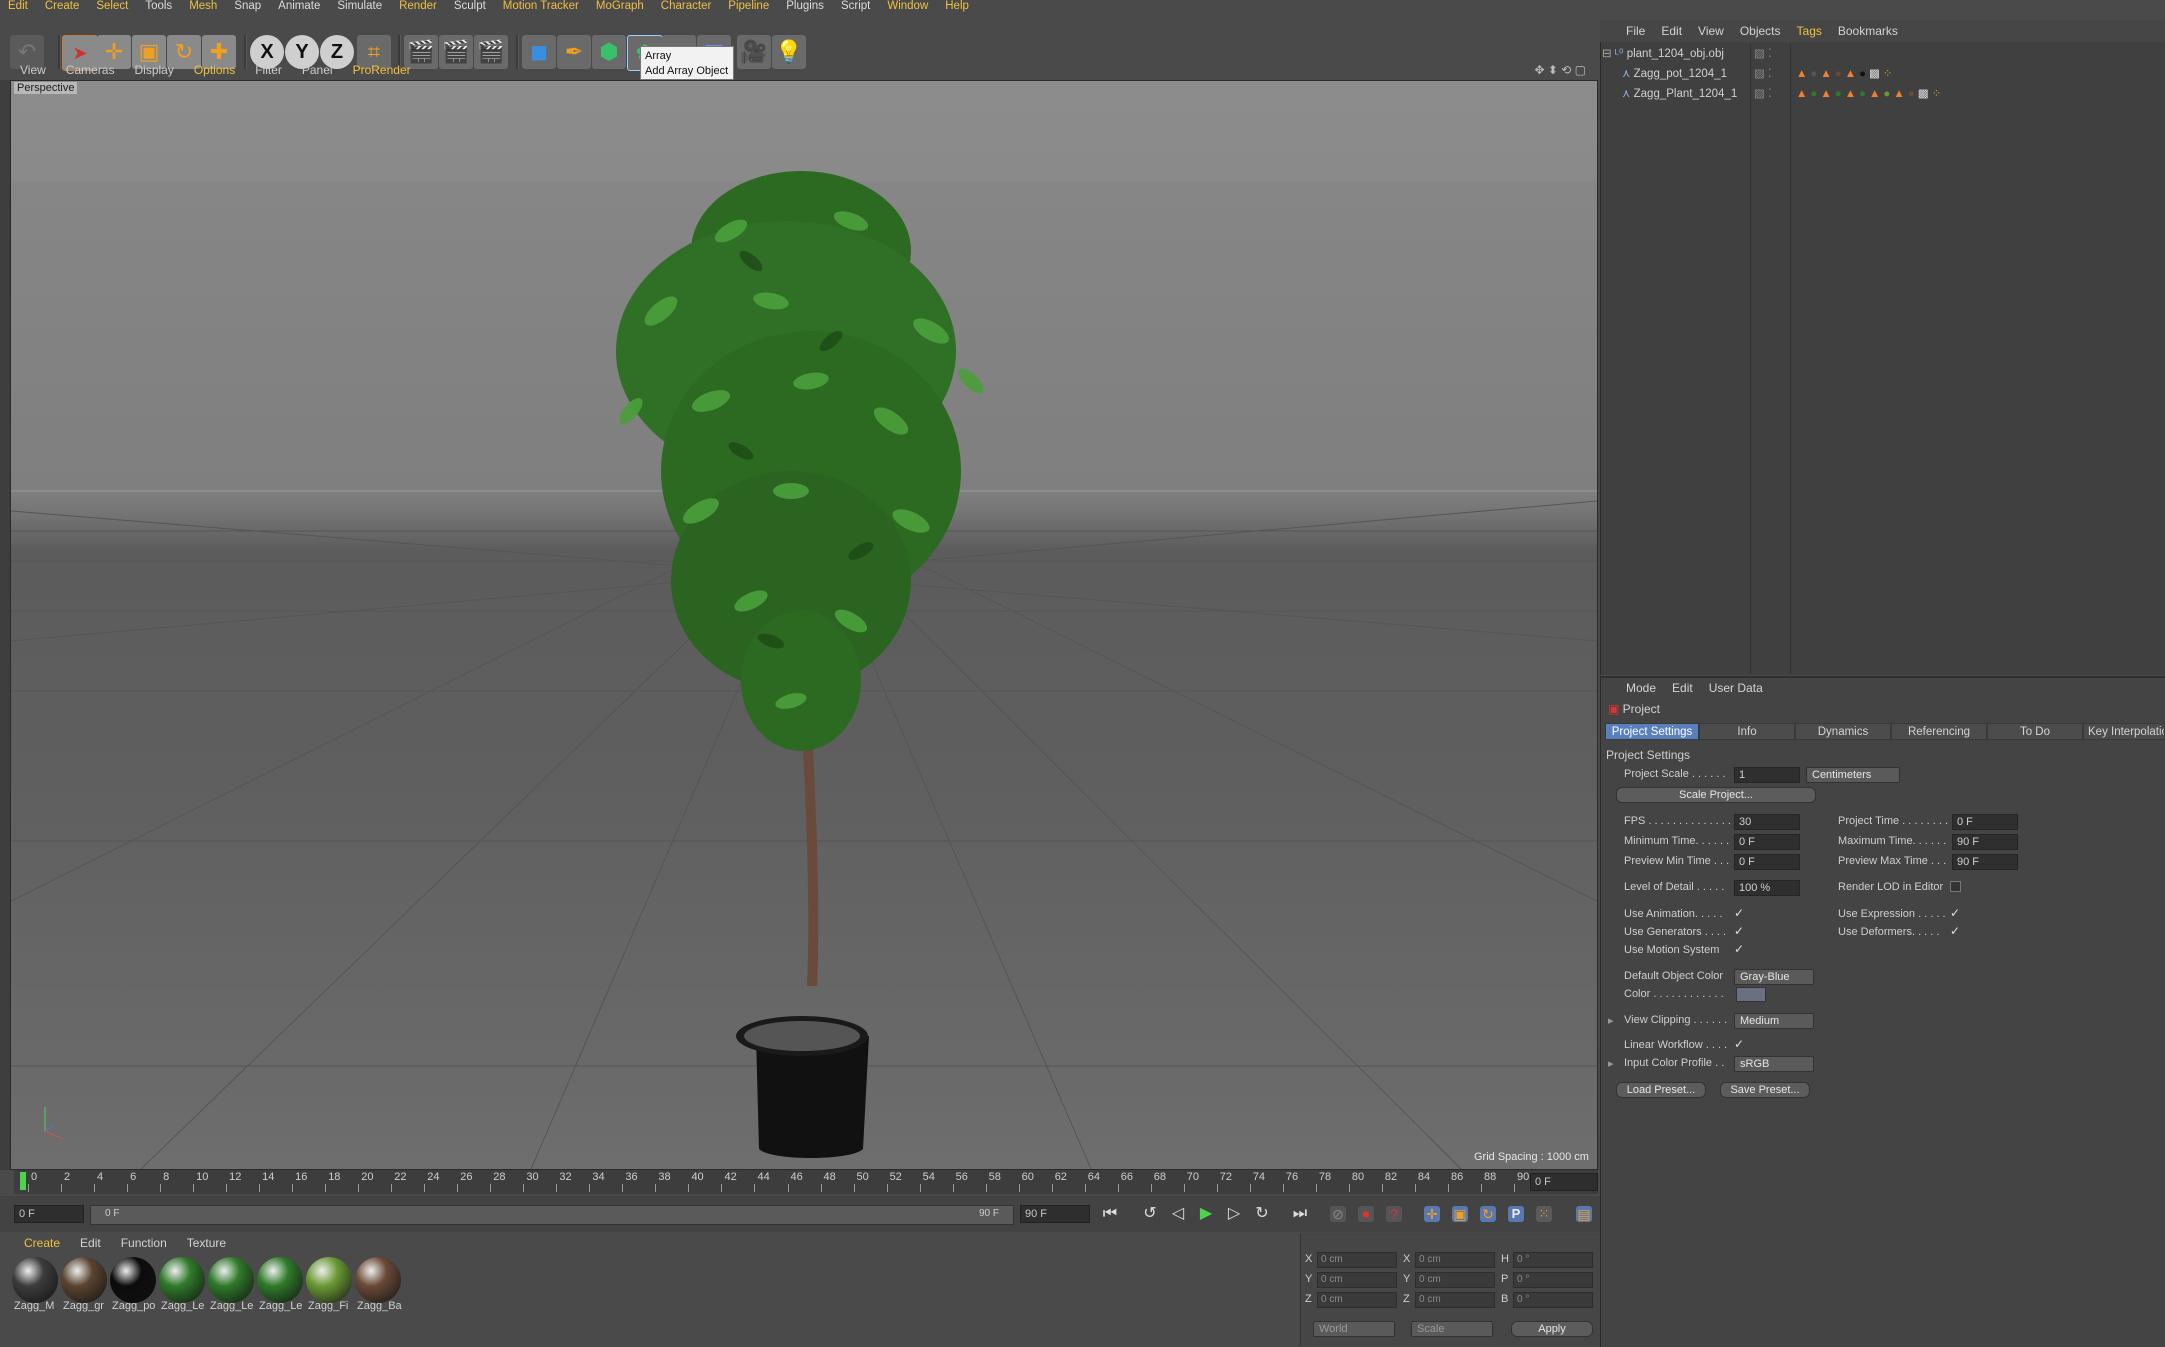  What do you see at coordinates (552, 1215) in the screenshot?
I see `preview-range-slider: 0 F 90 F` at bounding box center [552, 1215].